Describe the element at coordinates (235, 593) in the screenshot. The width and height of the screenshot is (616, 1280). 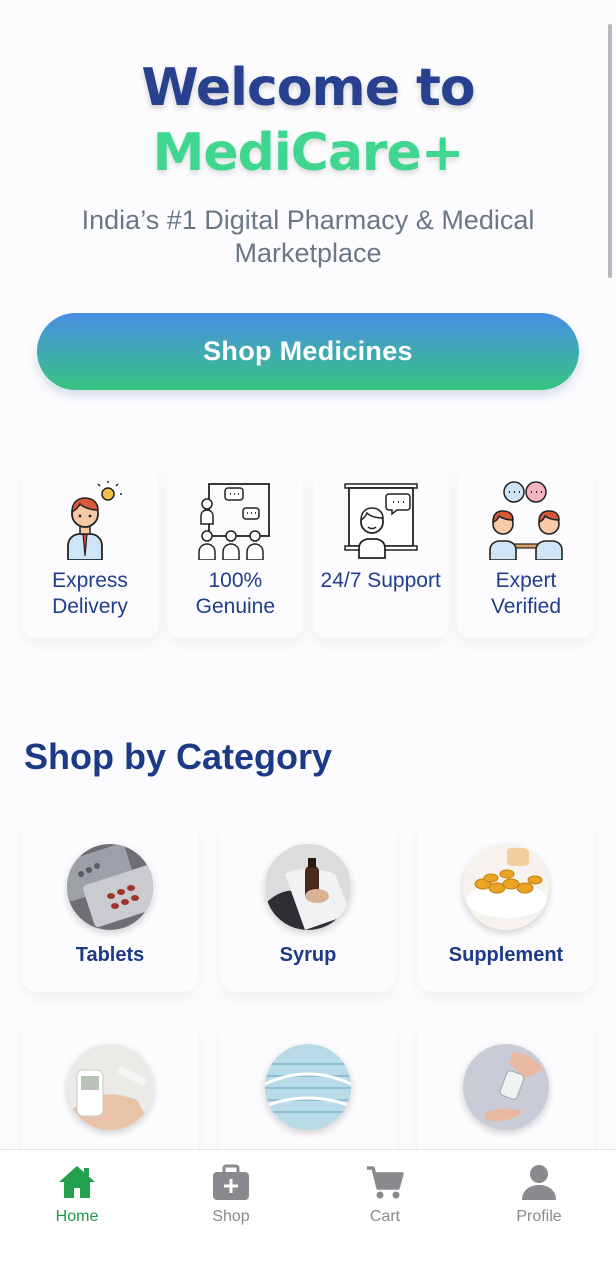
I see `feature-label: 100% Genuine` at that location.